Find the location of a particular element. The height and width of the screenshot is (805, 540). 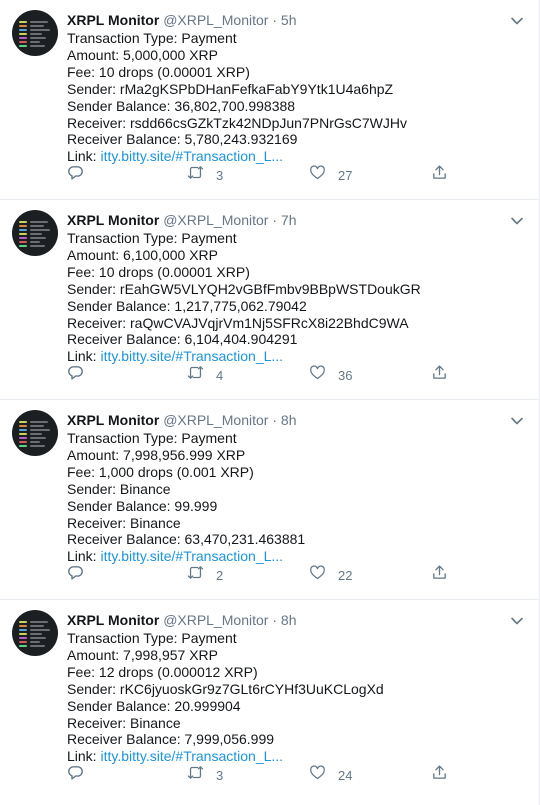

tweet-header: XRPL Monitor @XRPL_Monitor · 5h is located at coordinates (293, 20).